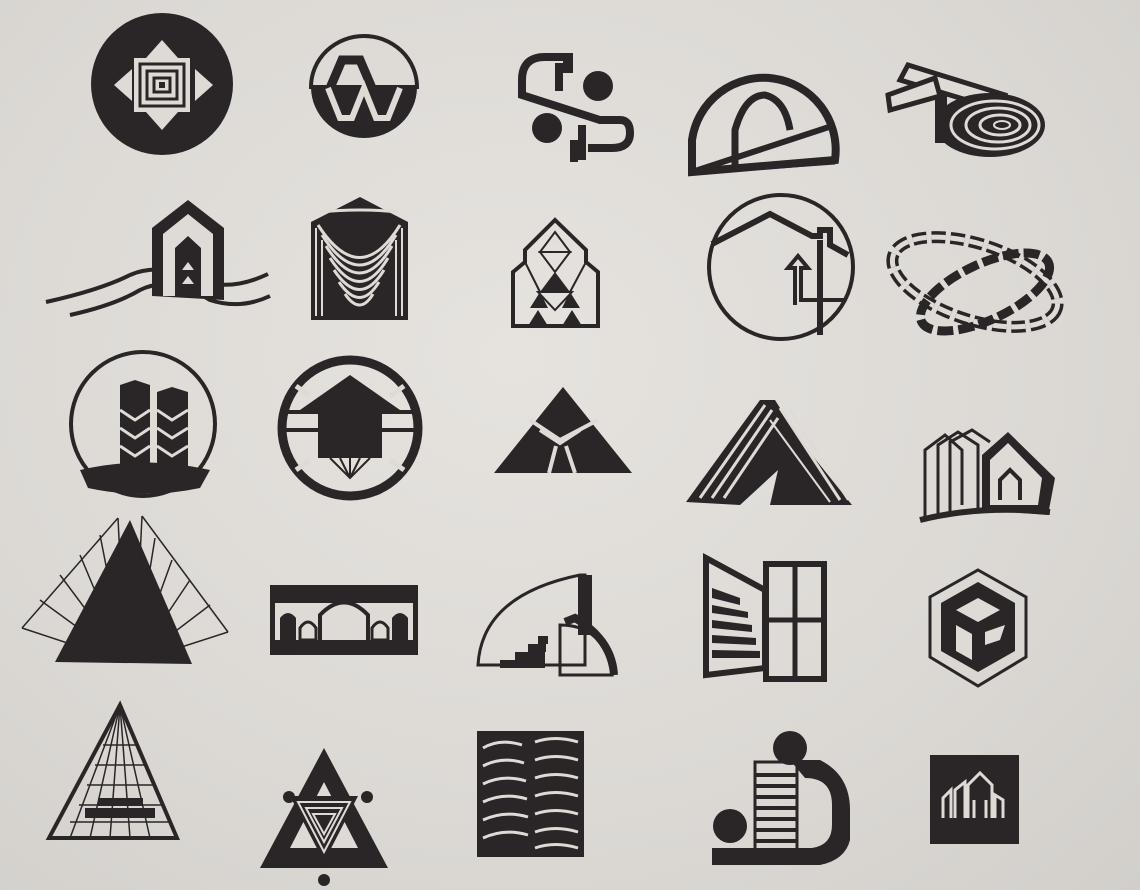  I want to click on triangle-y-road-logo, so click(563, 430).